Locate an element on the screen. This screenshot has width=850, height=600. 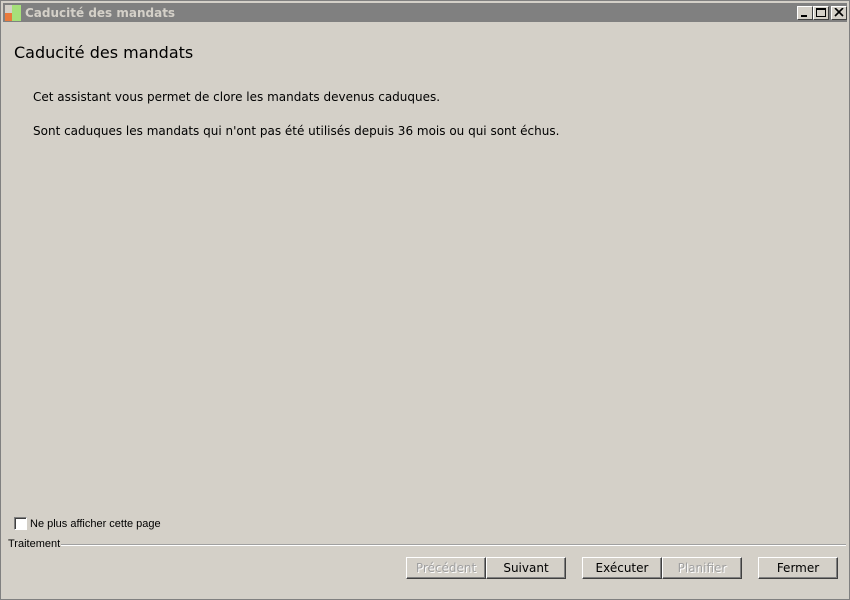
title-bar: Caducité des mandats is located at coordinates (425, 12).